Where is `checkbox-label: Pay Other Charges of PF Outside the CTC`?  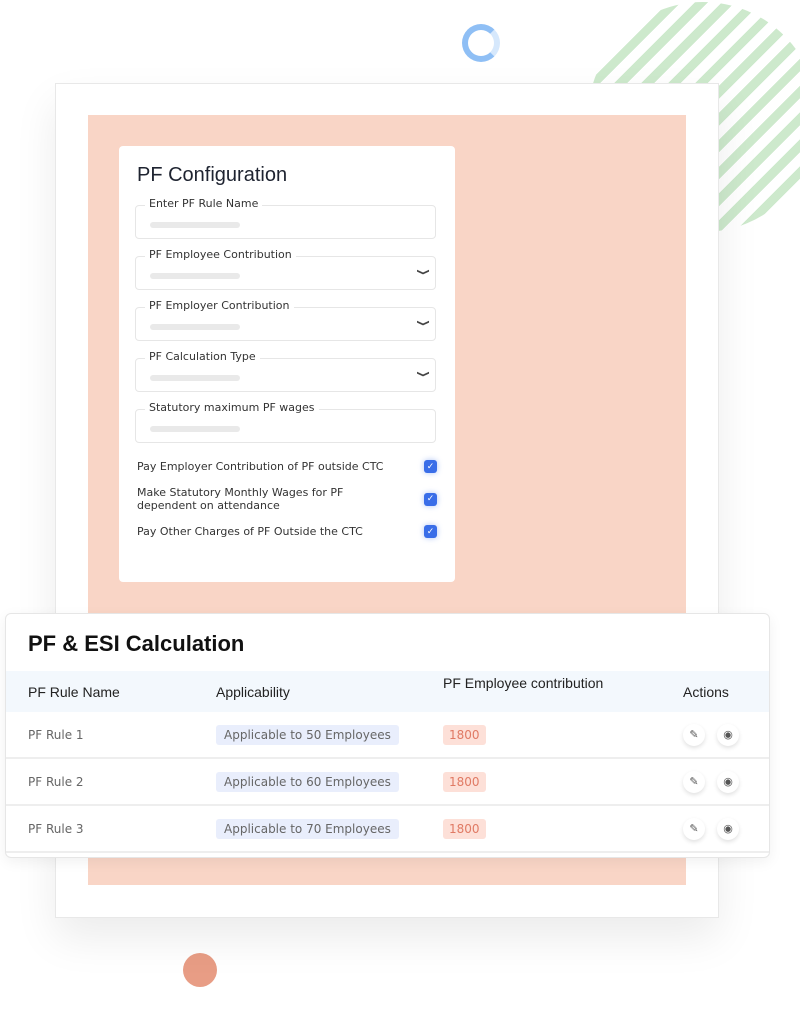
checkbox-label: Pay Other Charges of PF Outside the CTC is located at coordinates (250, 531).